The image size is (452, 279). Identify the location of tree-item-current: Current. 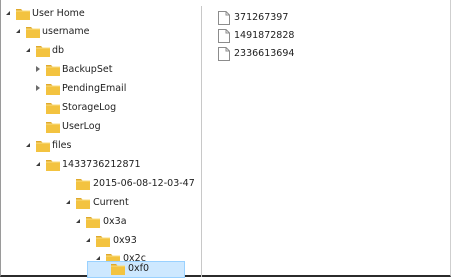
(101, 203).